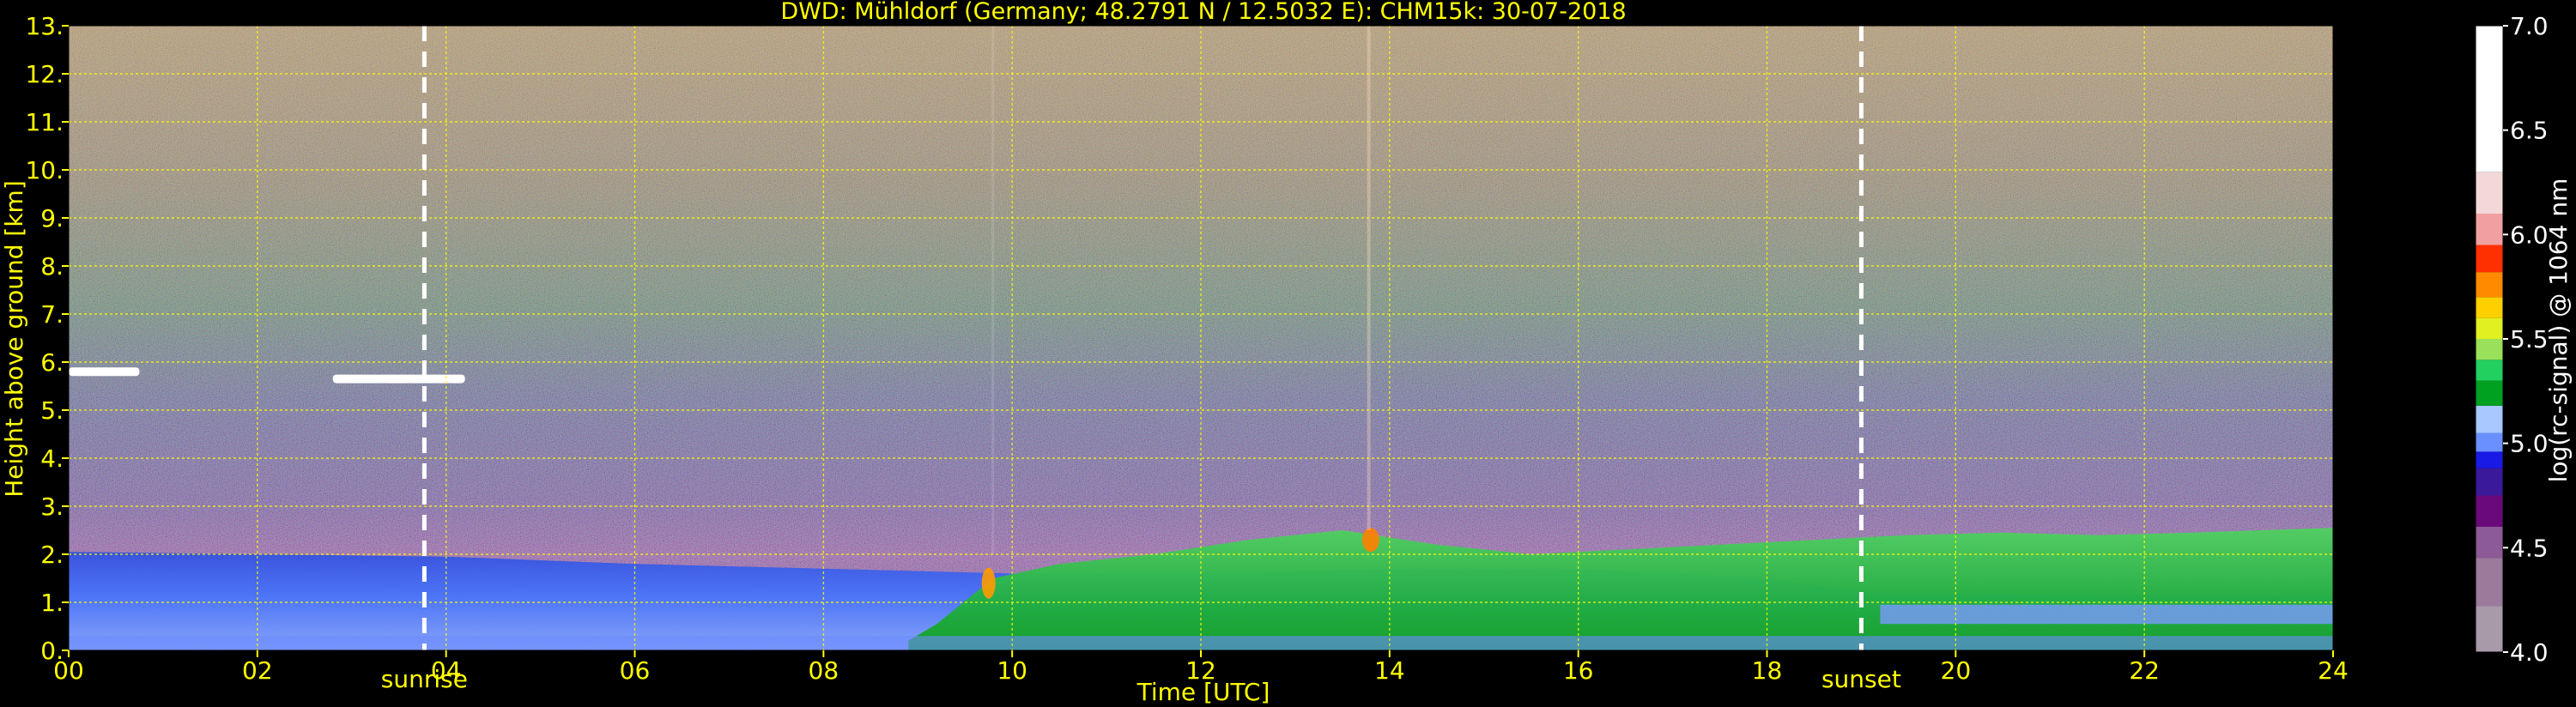  What do you see at coordinates (446, 670) in the screenshot?
I see `x-tick-label: 04` at bounding box center [446, 670].